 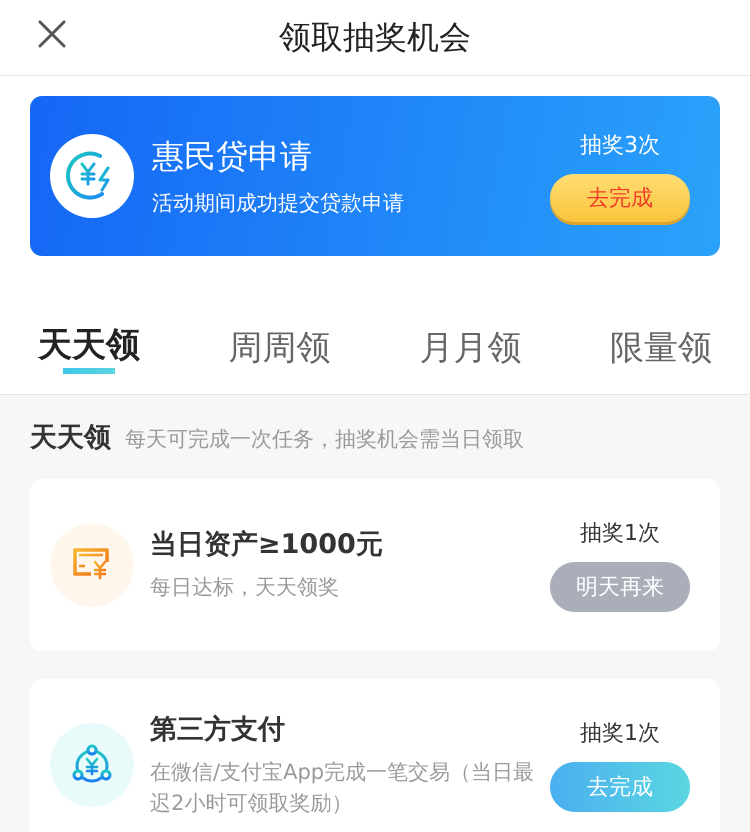 What do you see at coordinates (324, 439) in the screenshot?
I see `section-note: 每天可完成一次任务，抽奖机会需当日领取` at bounding box center [324, 439].